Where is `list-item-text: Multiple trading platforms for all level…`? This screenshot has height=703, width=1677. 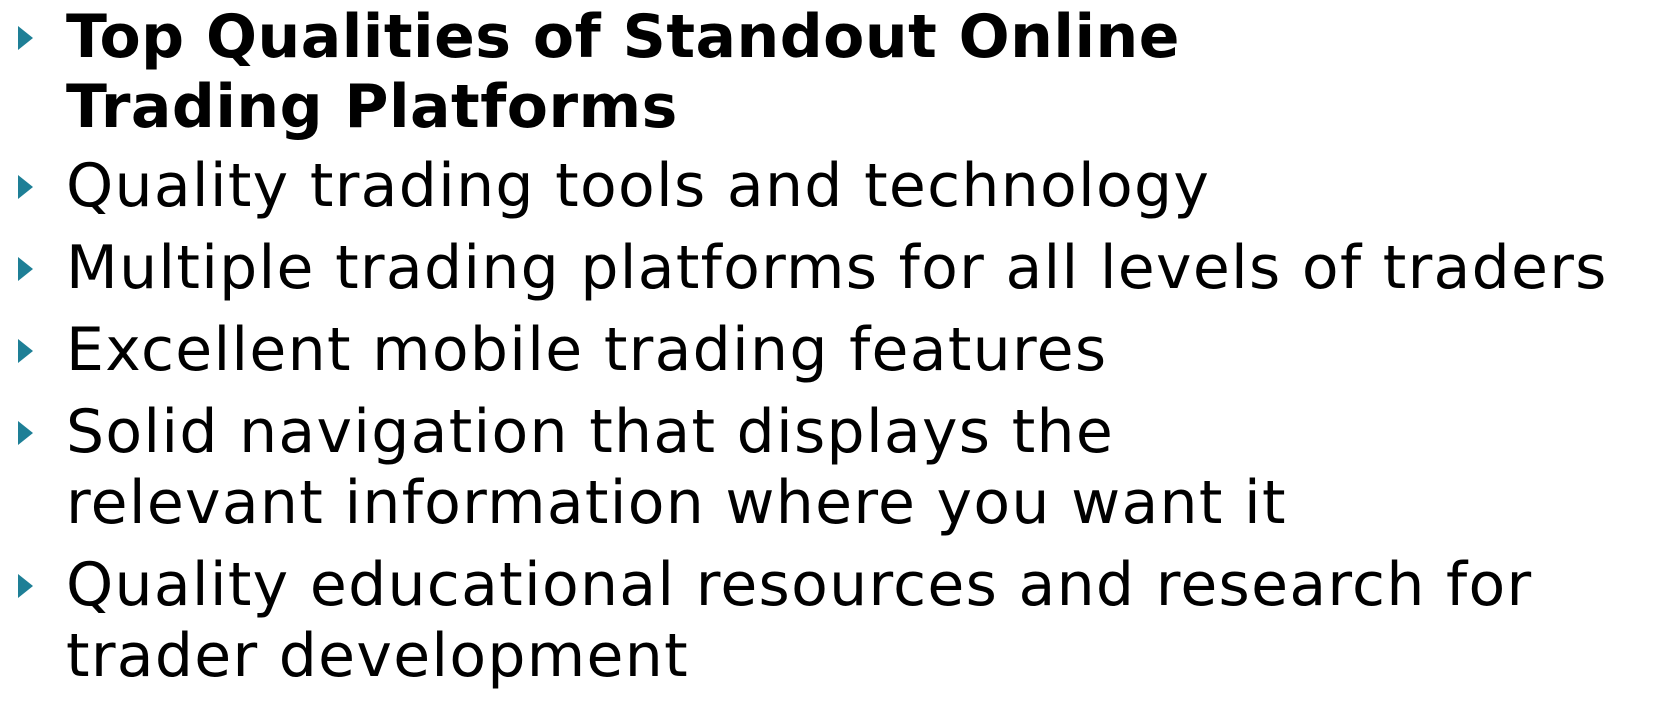
list-item-text: Multiple trading platforms for all level… is located at coordinates (837, 268).